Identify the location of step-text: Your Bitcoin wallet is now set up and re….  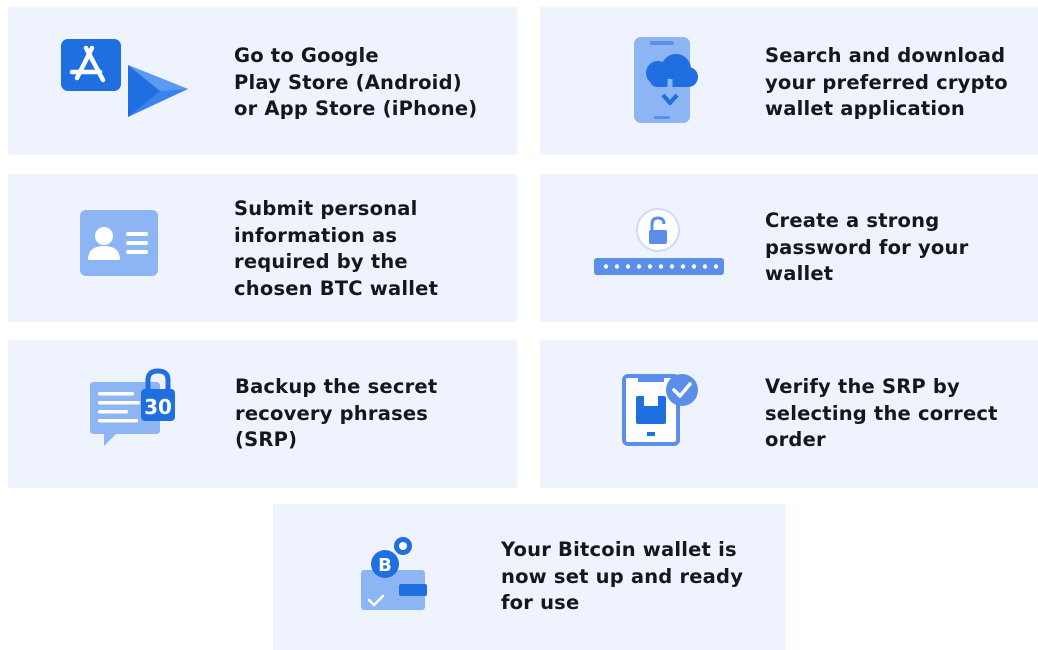
(622, 576).